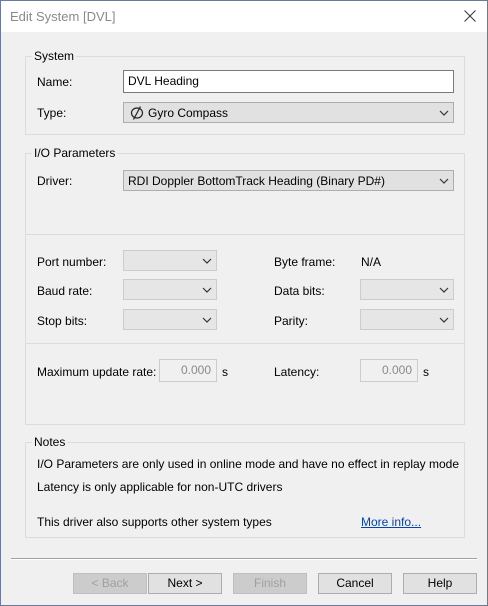 The height and width of the screenshot is (606, 488). Describe the element at coordinates (185, 583) in the screenshot. I see `next-button: Next >` at that location.